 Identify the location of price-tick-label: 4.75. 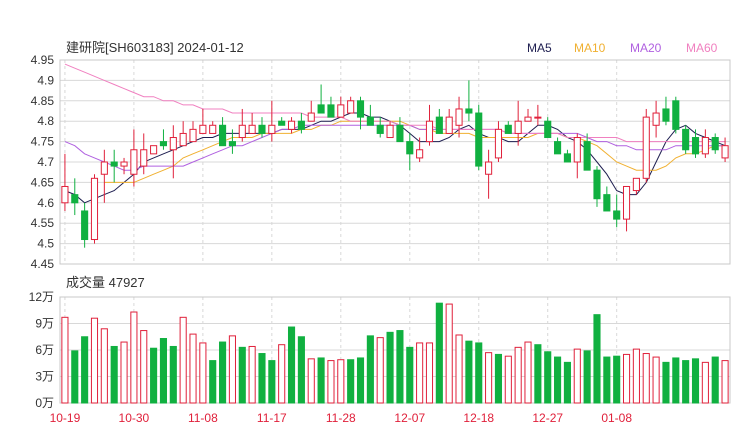
(43, 142).